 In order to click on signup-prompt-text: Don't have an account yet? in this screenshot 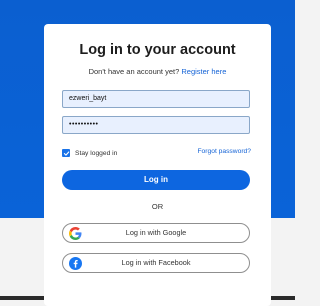, I will do `click(134, 71)`.